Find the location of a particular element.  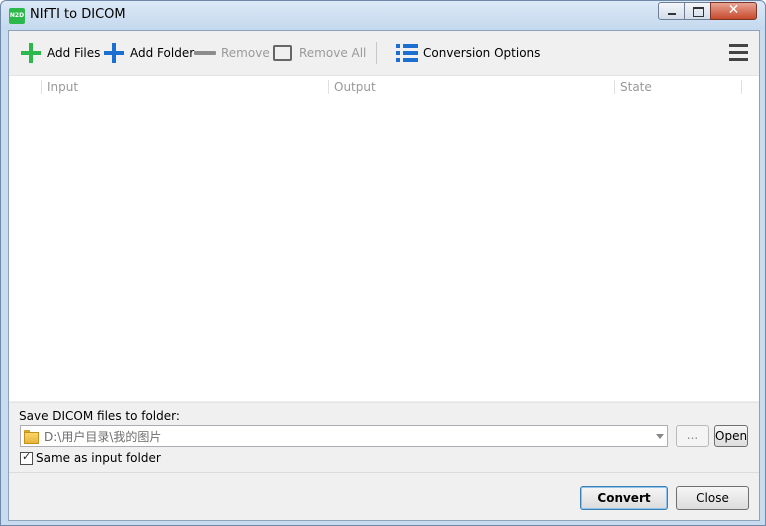

same-as-input-checkbox is located at coordinates (26, 457).